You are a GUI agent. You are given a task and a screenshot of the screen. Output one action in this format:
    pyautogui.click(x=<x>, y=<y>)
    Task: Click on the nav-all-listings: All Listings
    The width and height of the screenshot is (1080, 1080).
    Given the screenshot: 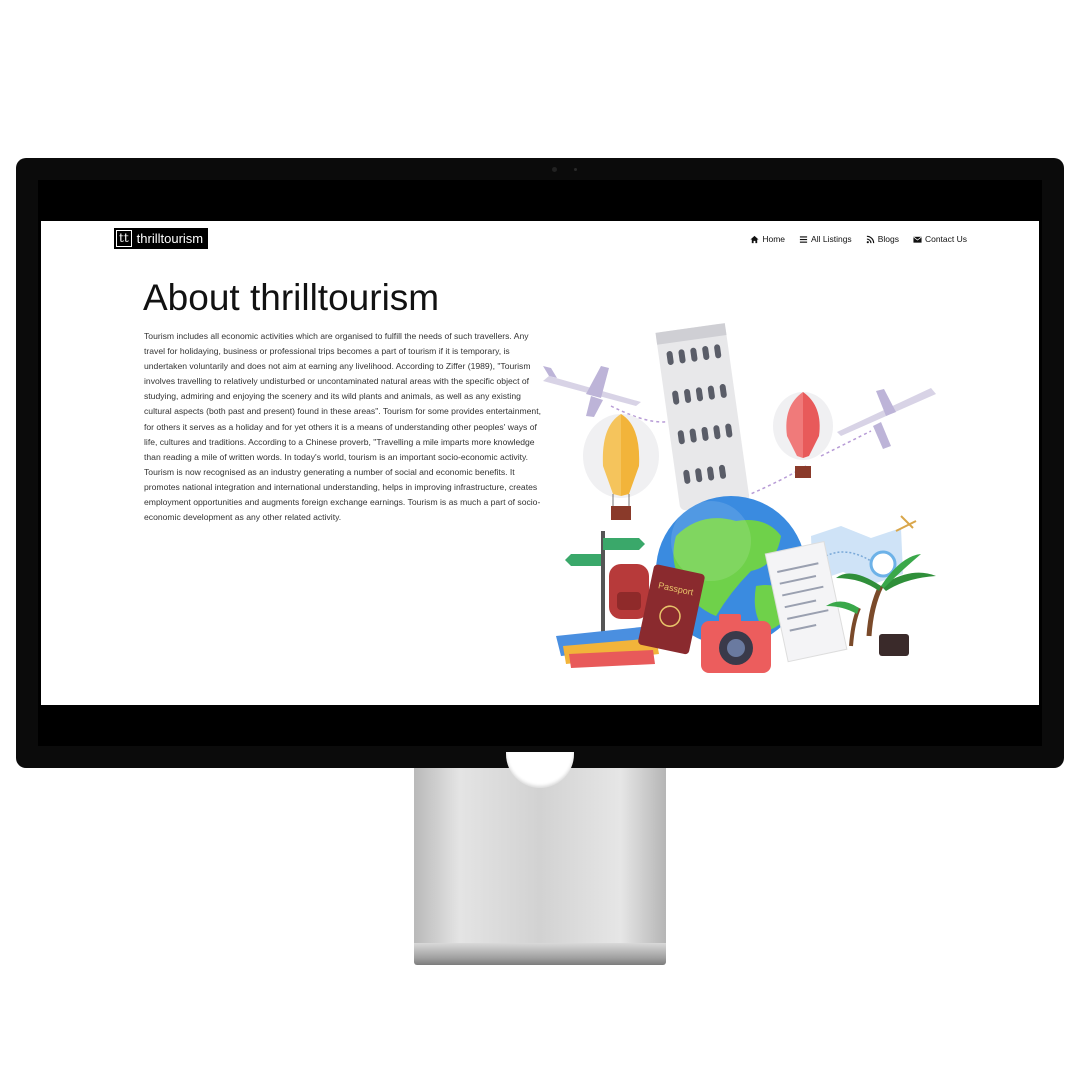 What is the action you would take?
    pyautogui.click(x=825, y=239)
    